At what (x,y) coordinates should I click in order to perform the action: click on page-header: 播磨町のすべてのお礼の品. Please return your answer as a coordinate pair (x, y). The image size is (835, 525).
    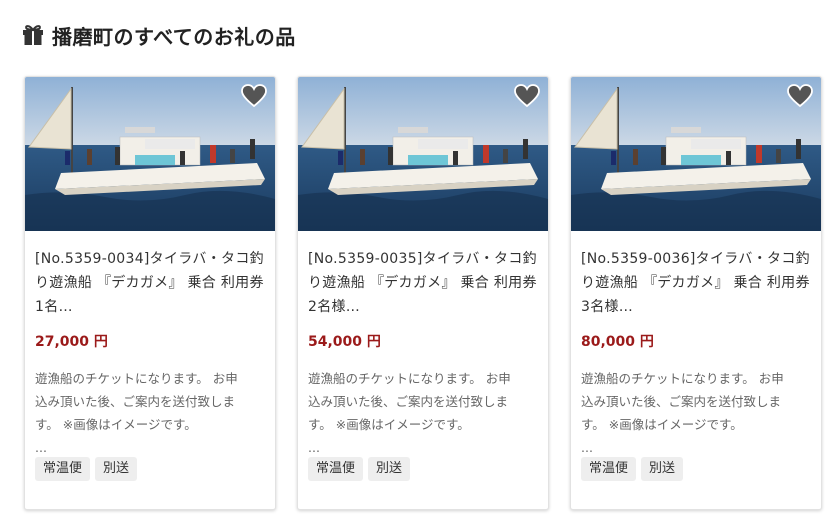
    Looking at the image, I should click on (159, 35).